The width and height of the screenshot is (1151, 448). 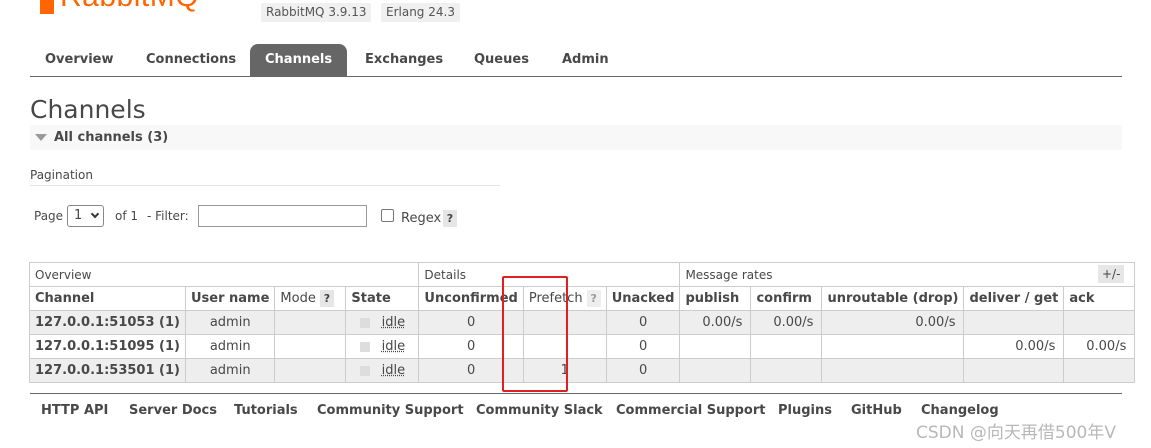 I want to click on ack-cell: 0.00/s, so click(x=1099, y=346).